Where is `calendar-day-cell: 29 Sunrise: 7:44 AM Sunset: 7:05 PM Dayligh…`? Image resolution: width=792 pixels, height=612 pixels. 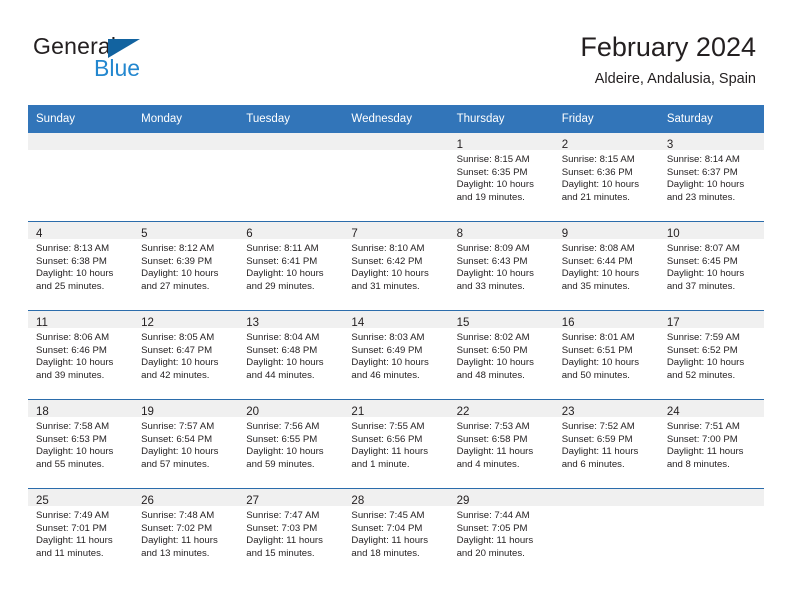
calendar-day-cell: 29 Sunrise: 7:44 AM Sunset: 7:05 PM Dayligh… is located at coordinates (501, 532).